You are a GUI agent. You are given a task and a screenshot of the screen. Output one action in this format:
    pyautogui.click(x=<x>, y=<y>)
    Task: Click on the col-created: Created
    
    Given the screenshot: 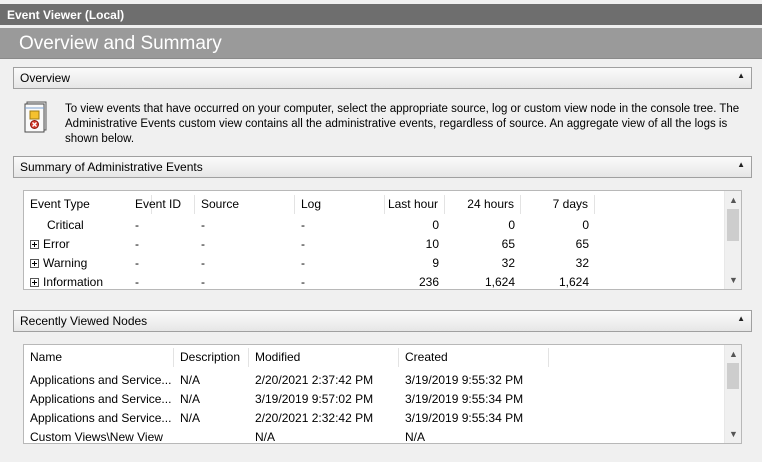 What is the action you would take?
    pyautogui.click(x=474, y=357)
    